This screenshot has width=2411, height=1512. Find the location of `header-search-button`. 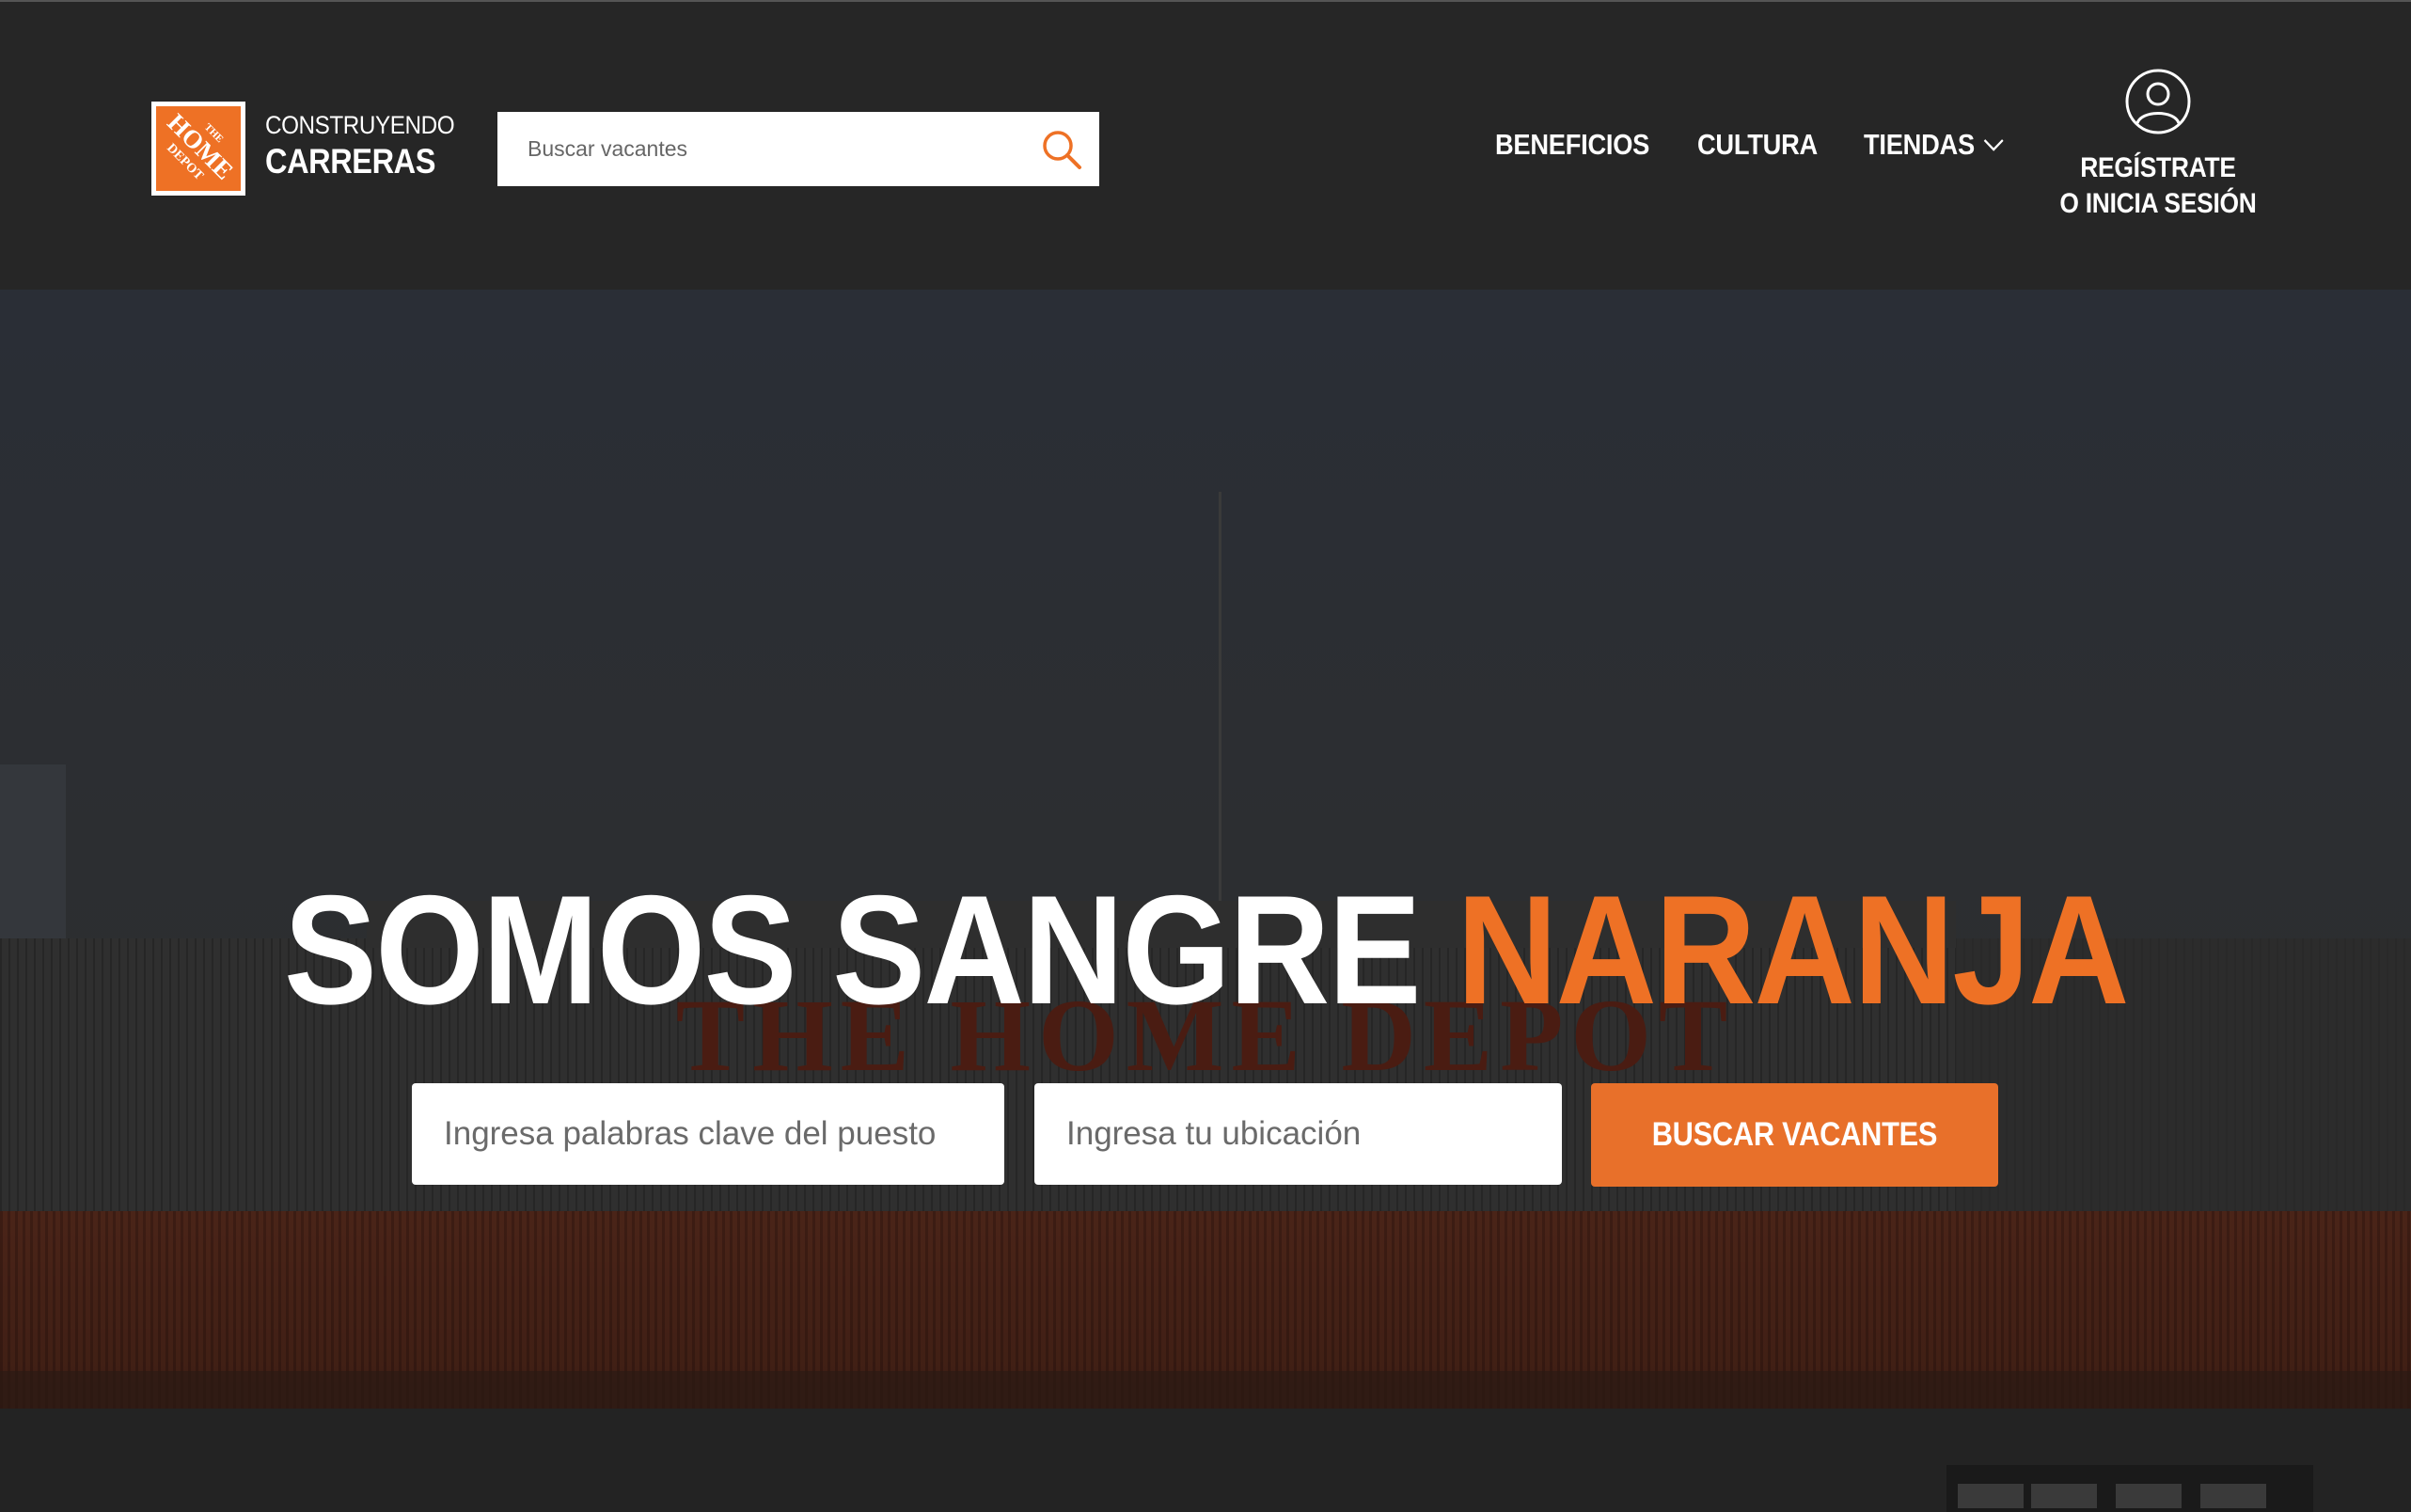

header-search-button is located at coordinates (1061, 149).